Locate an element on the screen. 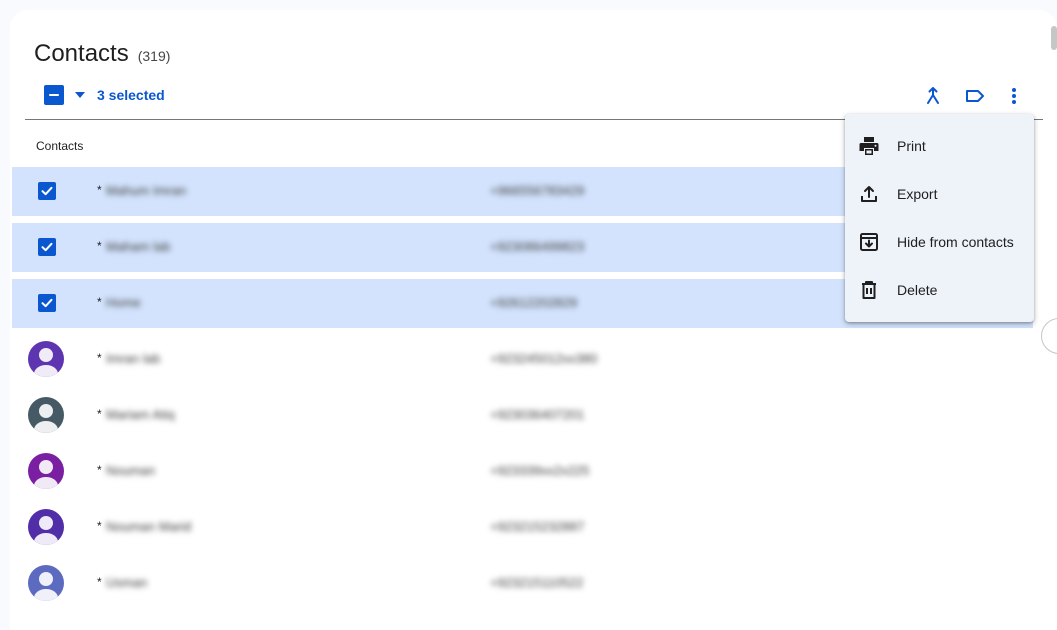  contact-row: * Mariam Atiq +923036407201 is located at coordinates (522, 415).